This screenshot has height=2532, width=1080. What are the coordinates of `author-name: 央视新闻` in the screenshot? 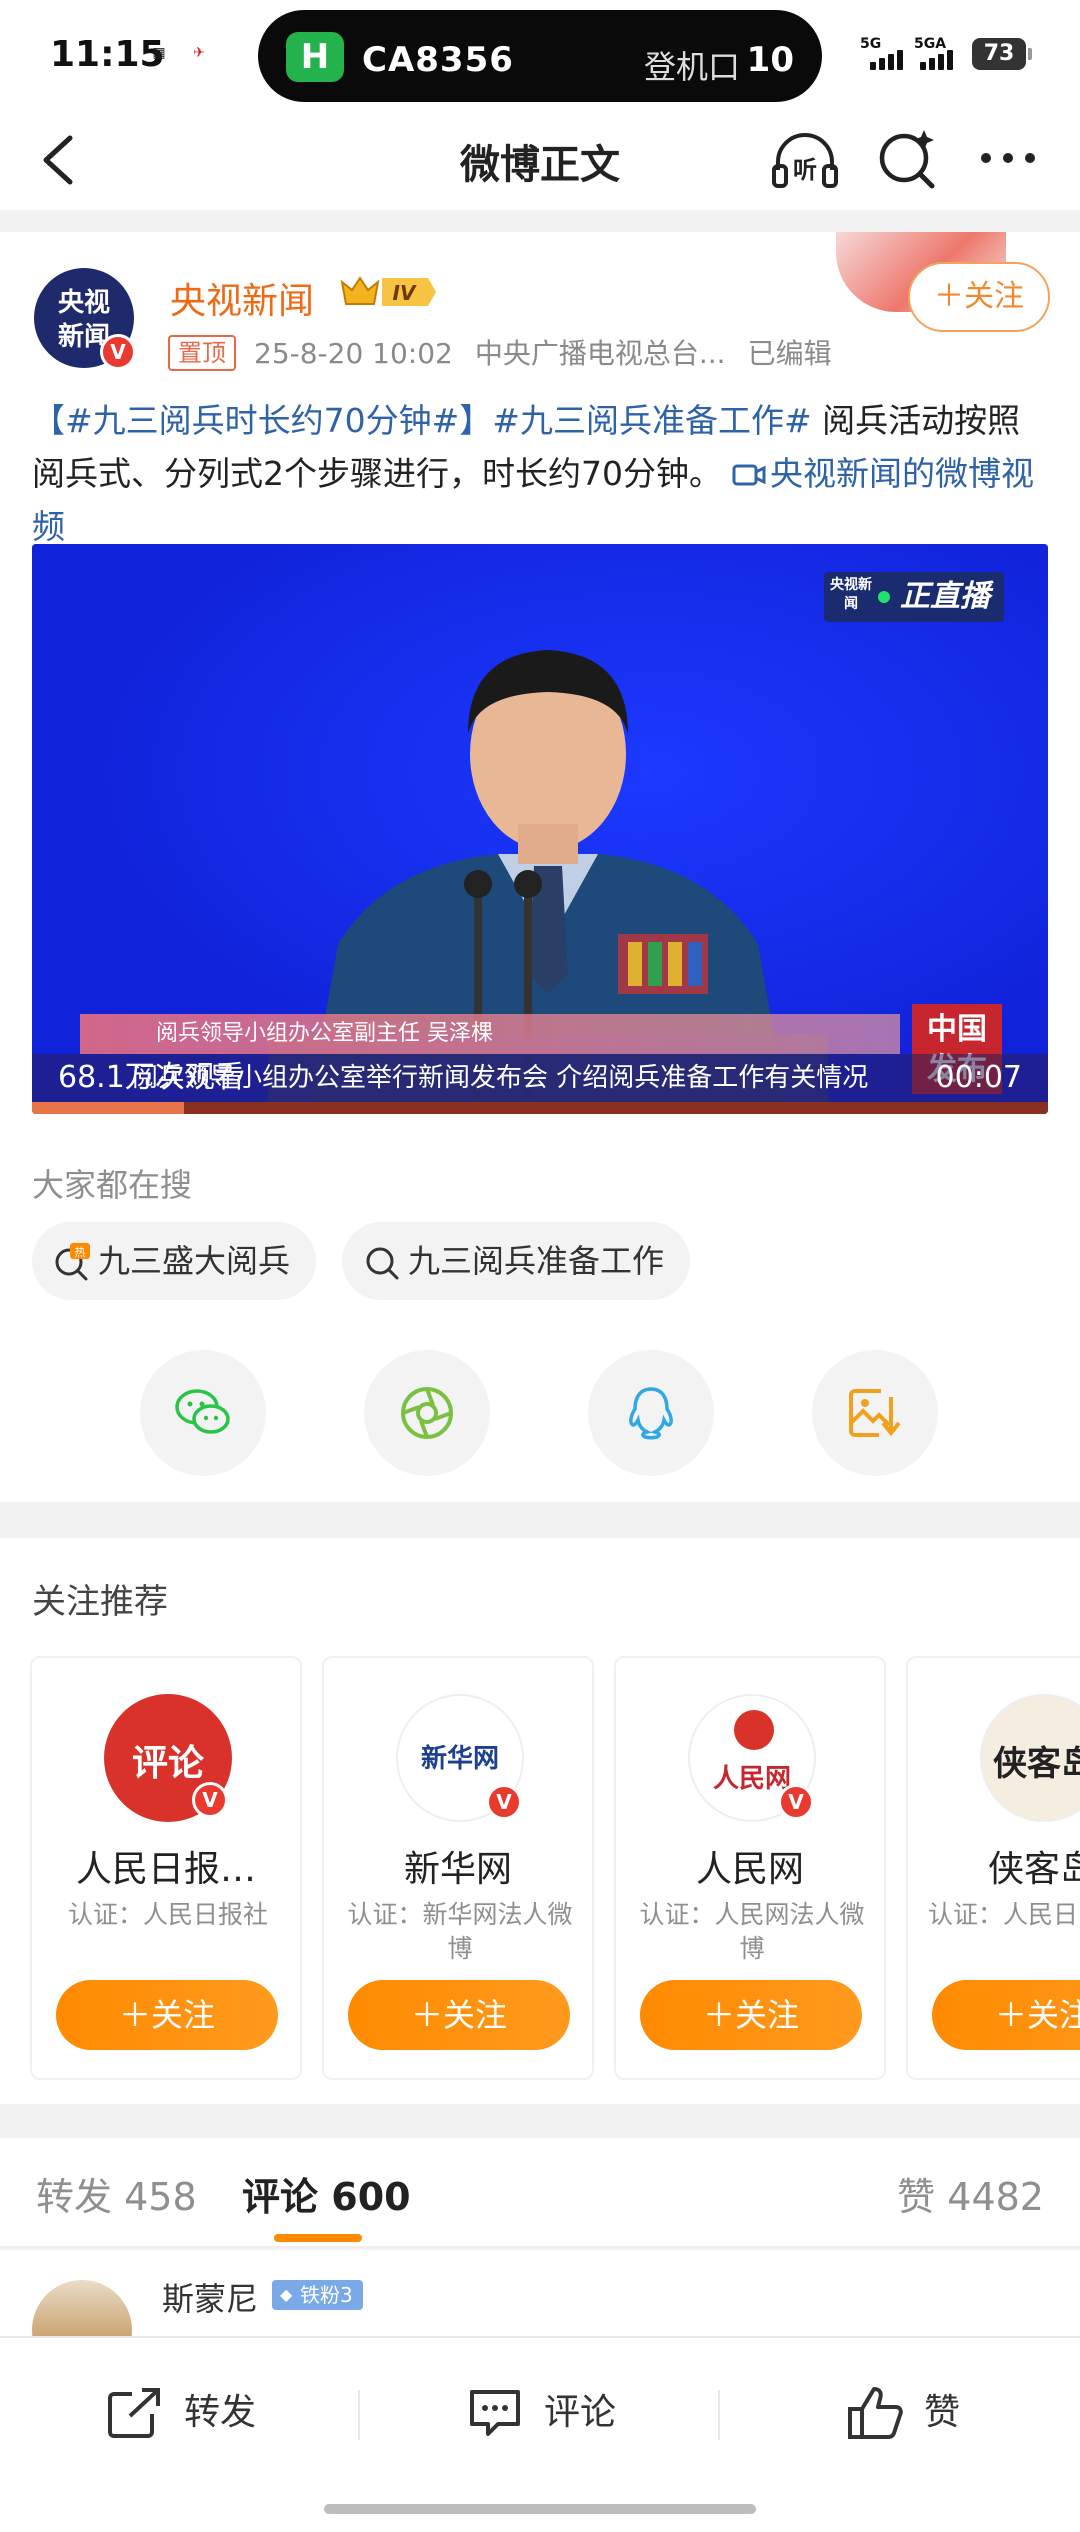 It's located at (242, 298).